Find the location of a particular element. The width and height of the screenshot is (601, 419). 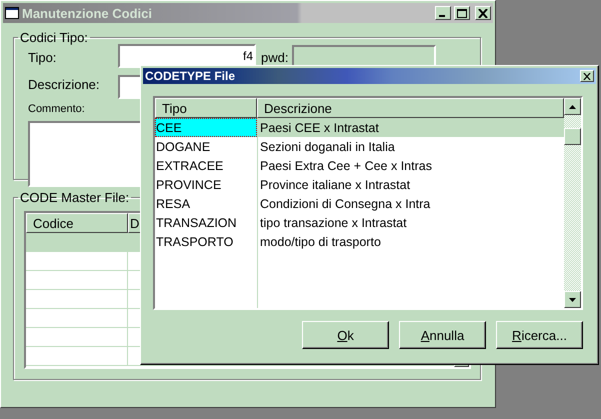

table-cell-text: TRASPORTO is located at coordinates (194, 242).